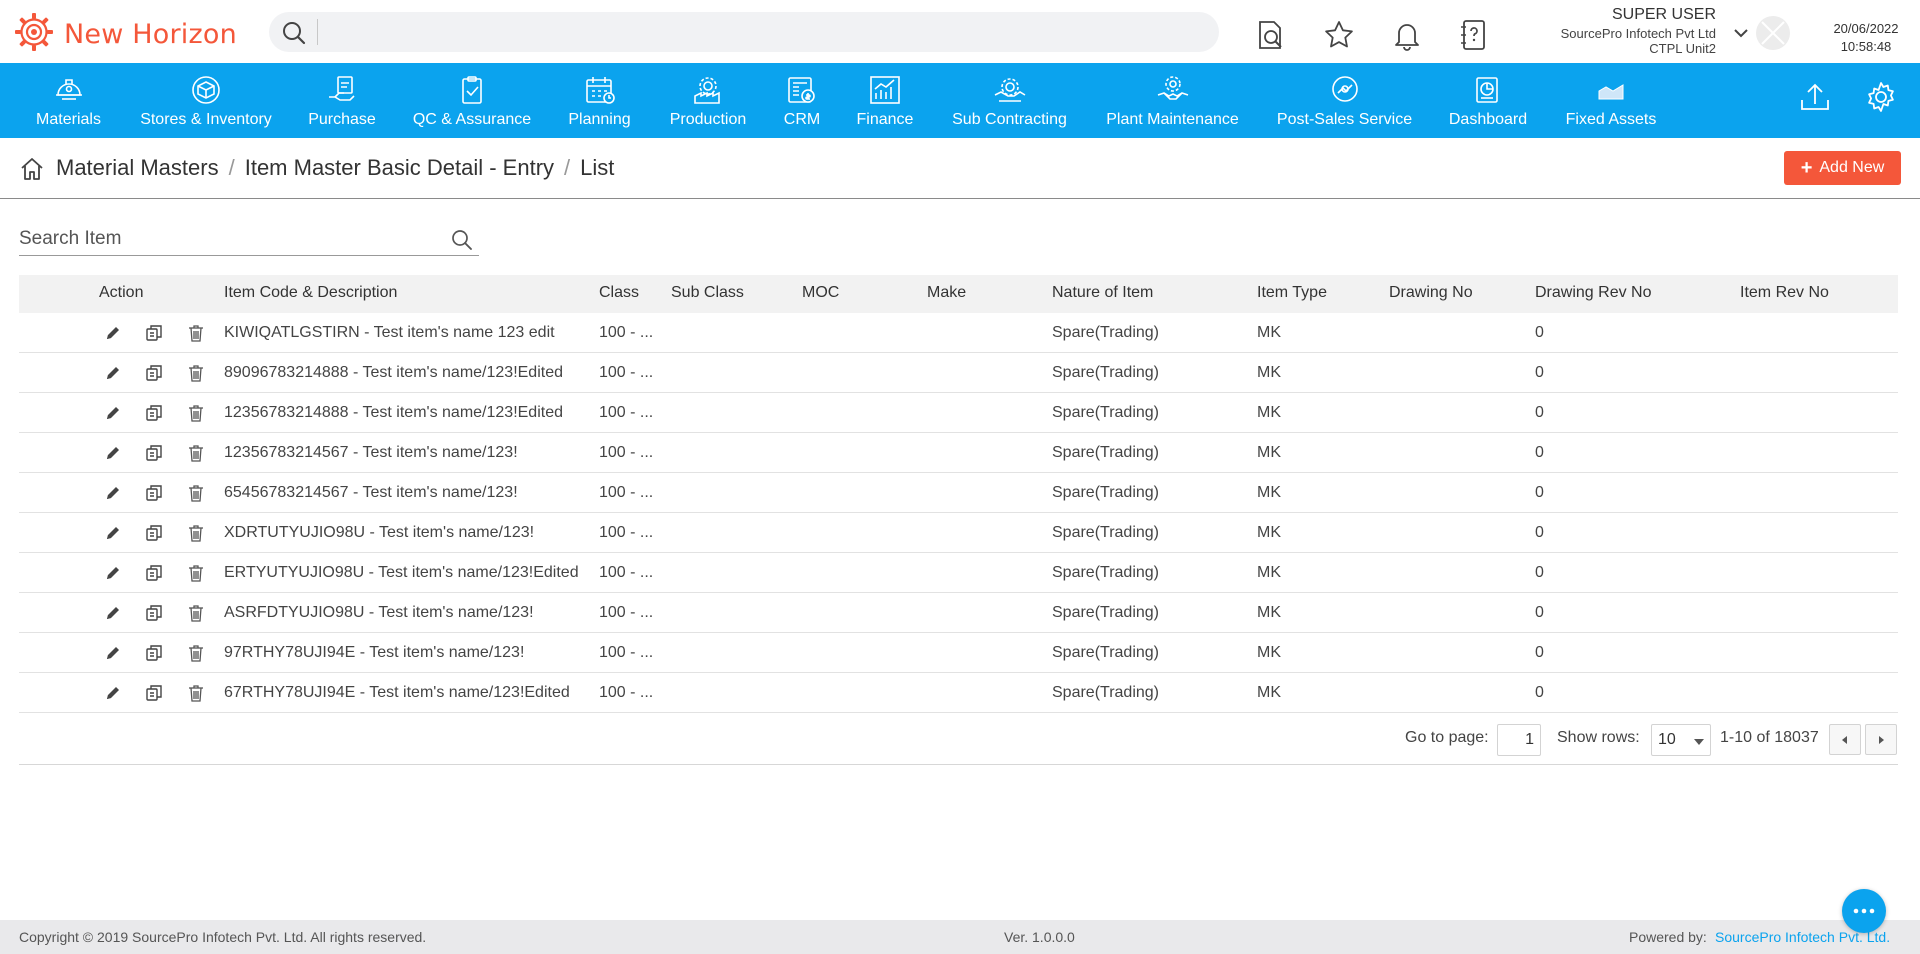 The image size is (1920, 954). What do you see at coordinates (32, 171) in the screenshot?
I see `home-icon` at bounding box center [32, 171].